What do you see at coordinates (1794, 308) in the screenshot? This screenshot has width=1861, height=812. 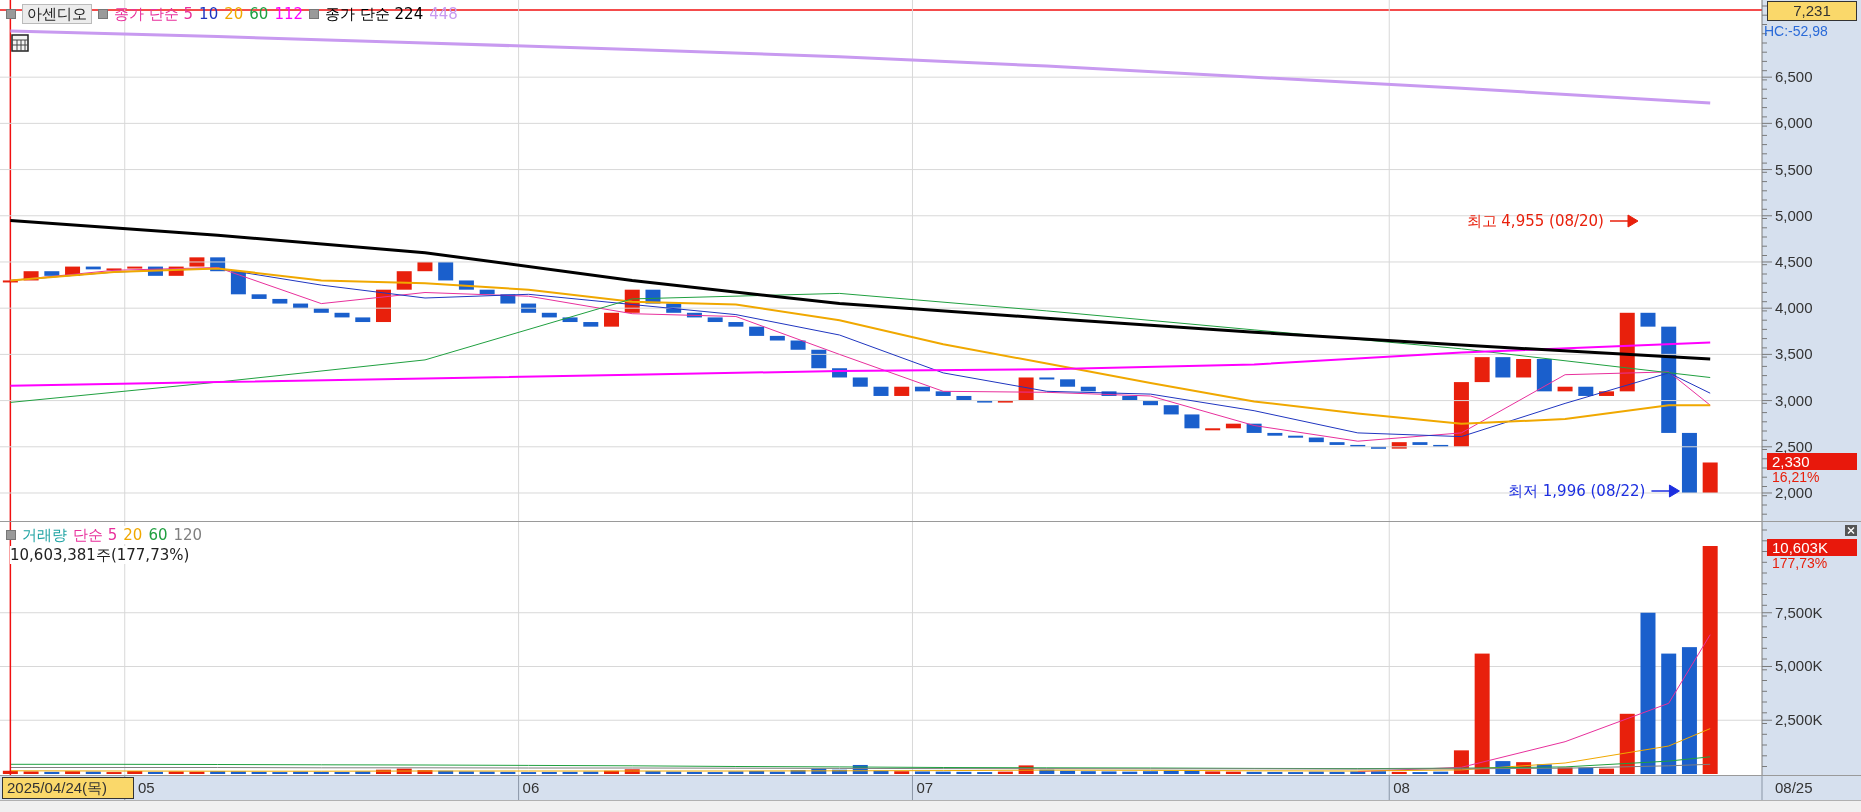 I see `axis-label: 4,000` at bounding box center [1794, 308].